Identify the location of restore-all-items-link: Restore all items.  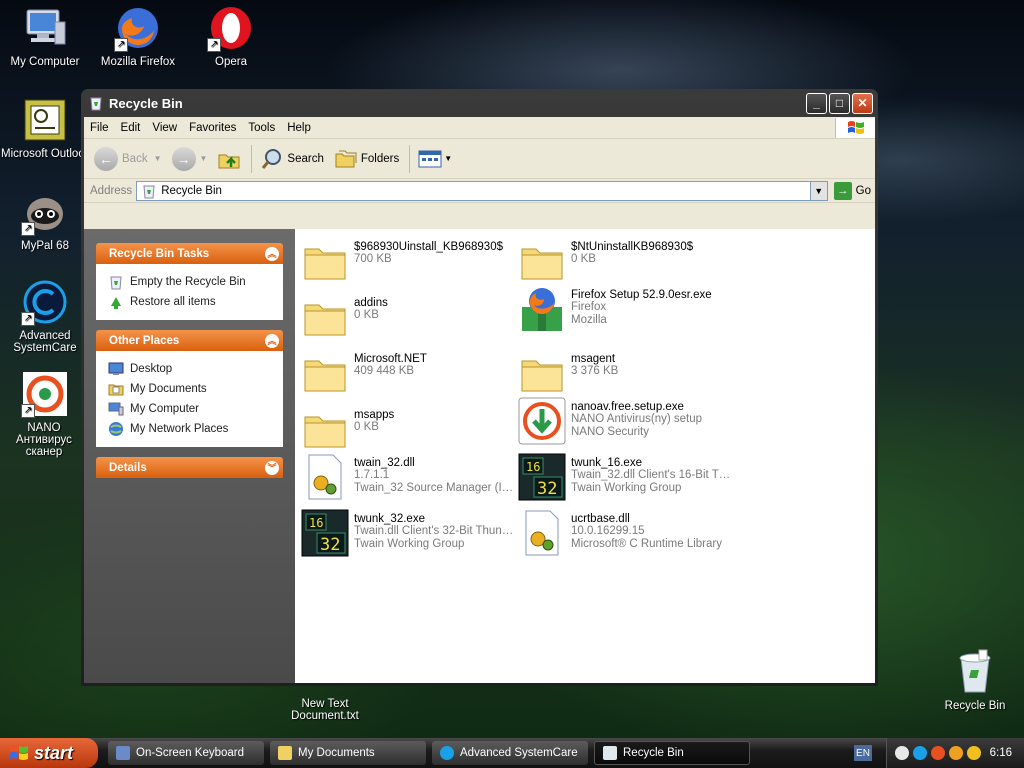
(189, 302).